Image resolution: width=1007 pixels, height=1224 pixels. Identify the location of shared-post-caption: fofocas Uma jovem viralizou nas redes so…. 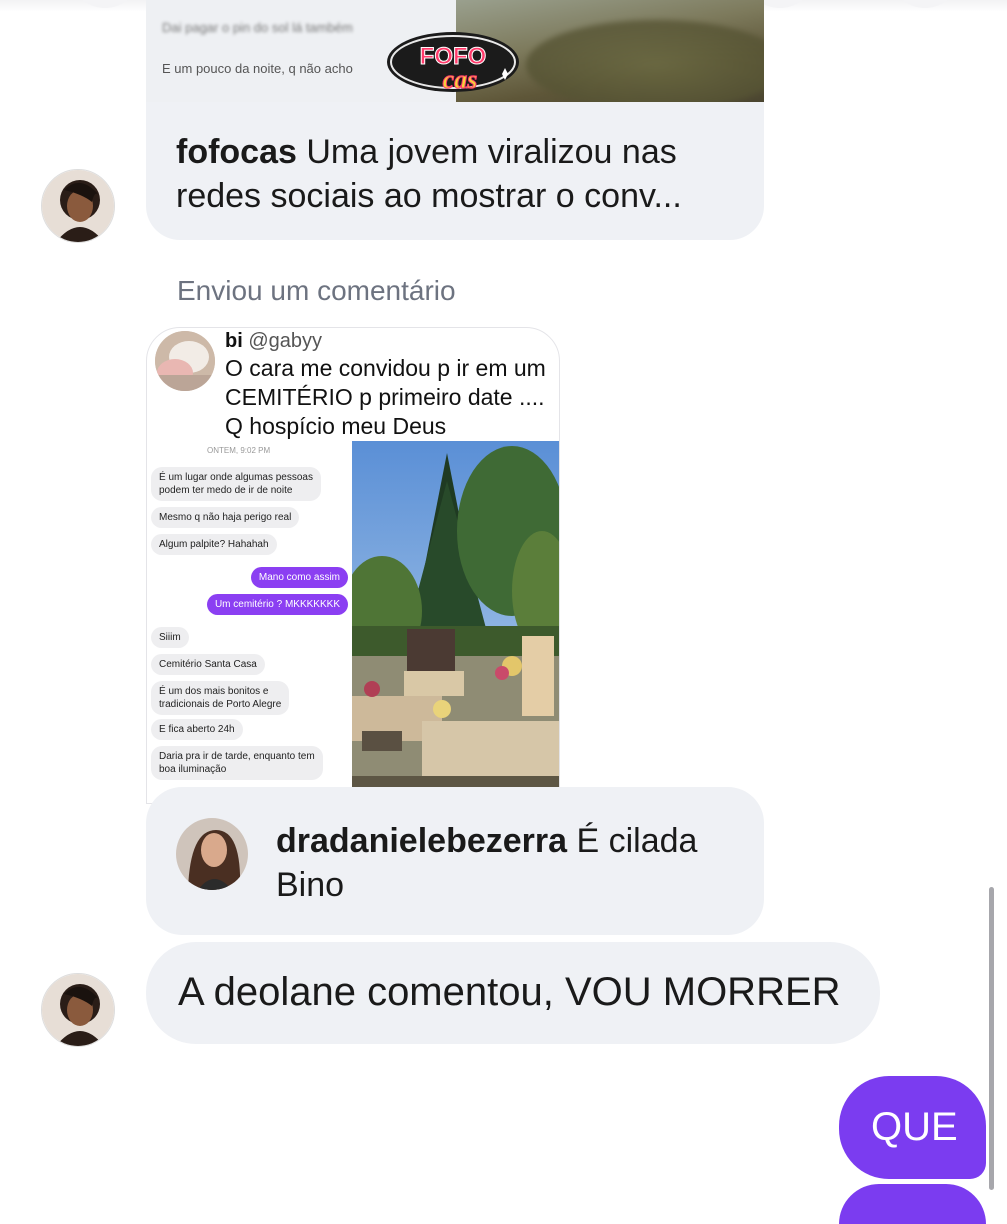
(455, 171).